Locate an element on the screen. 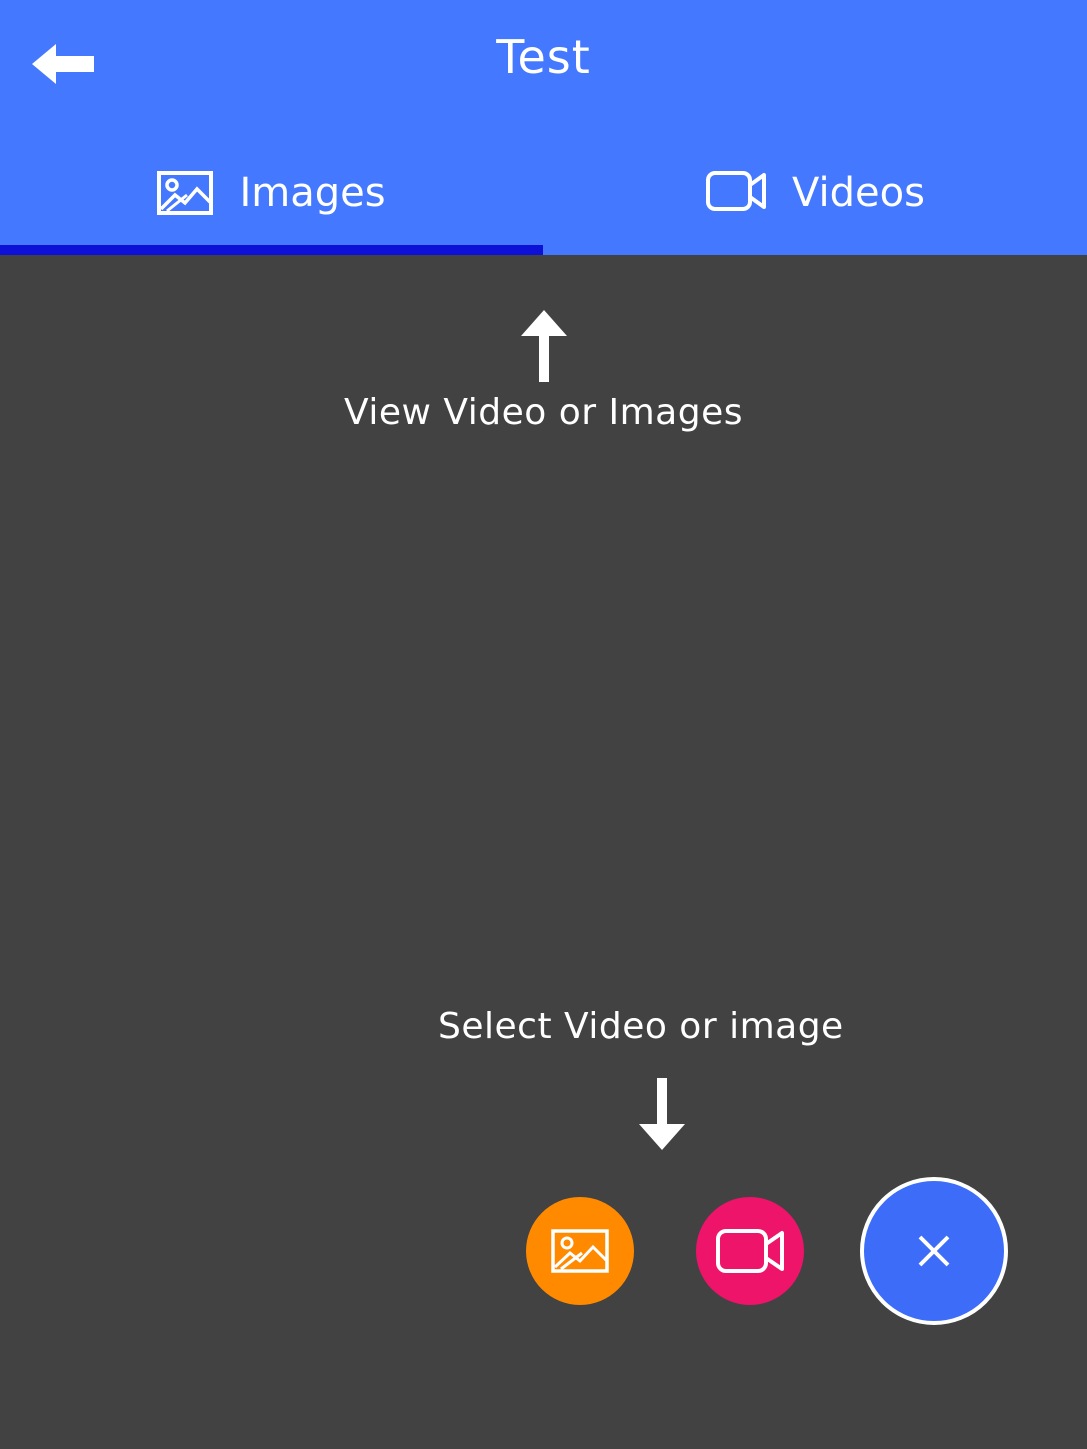 This screenshot has height=1449, width=1087. close-icon is located at coordinates (934, 1251).